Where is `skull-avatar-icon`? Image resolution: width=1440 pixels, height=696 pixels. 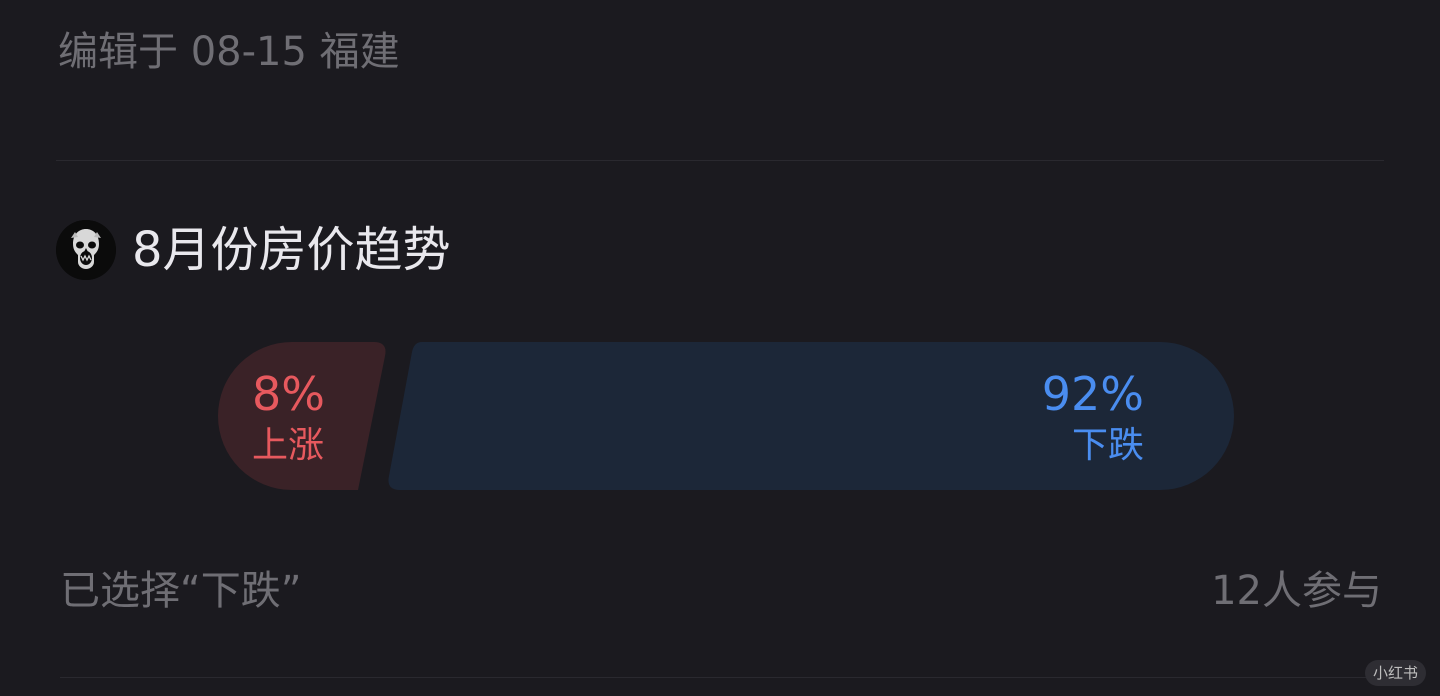 skull-avatar-icon is located at coordinates (86, 250).